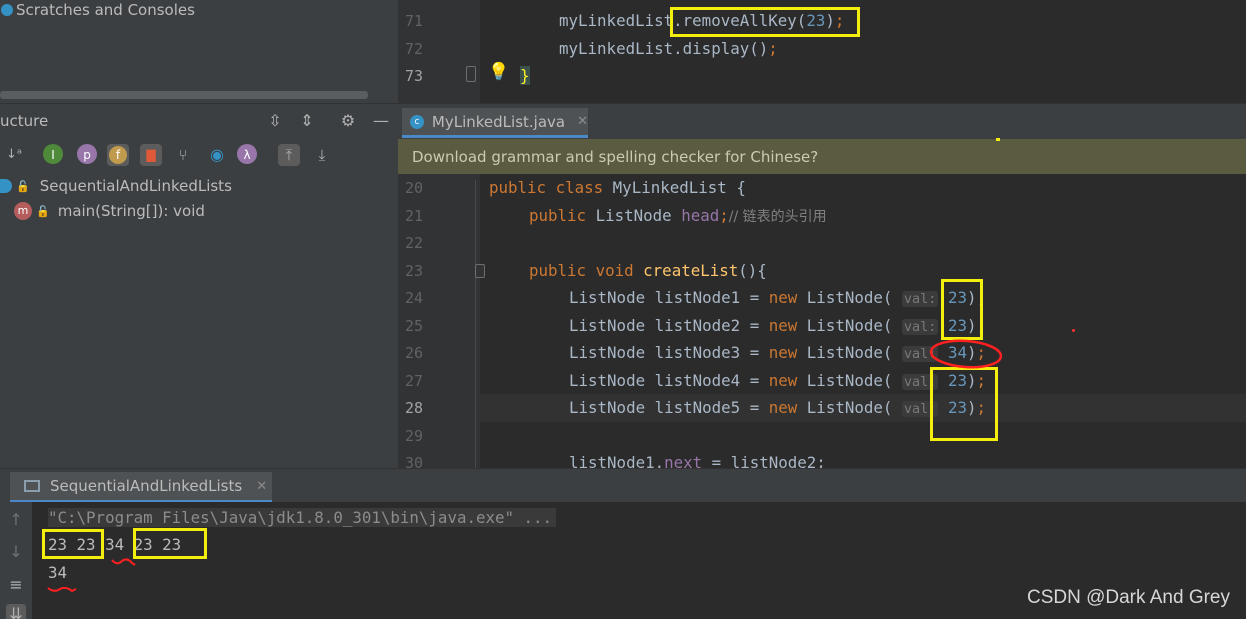 Image resolution: width=1246 pixels, height=619 pixels. Describe the element at coordinates (199, 51) in the screenshot. I see `project-tool-window: Scratches and Consoles` at that location.